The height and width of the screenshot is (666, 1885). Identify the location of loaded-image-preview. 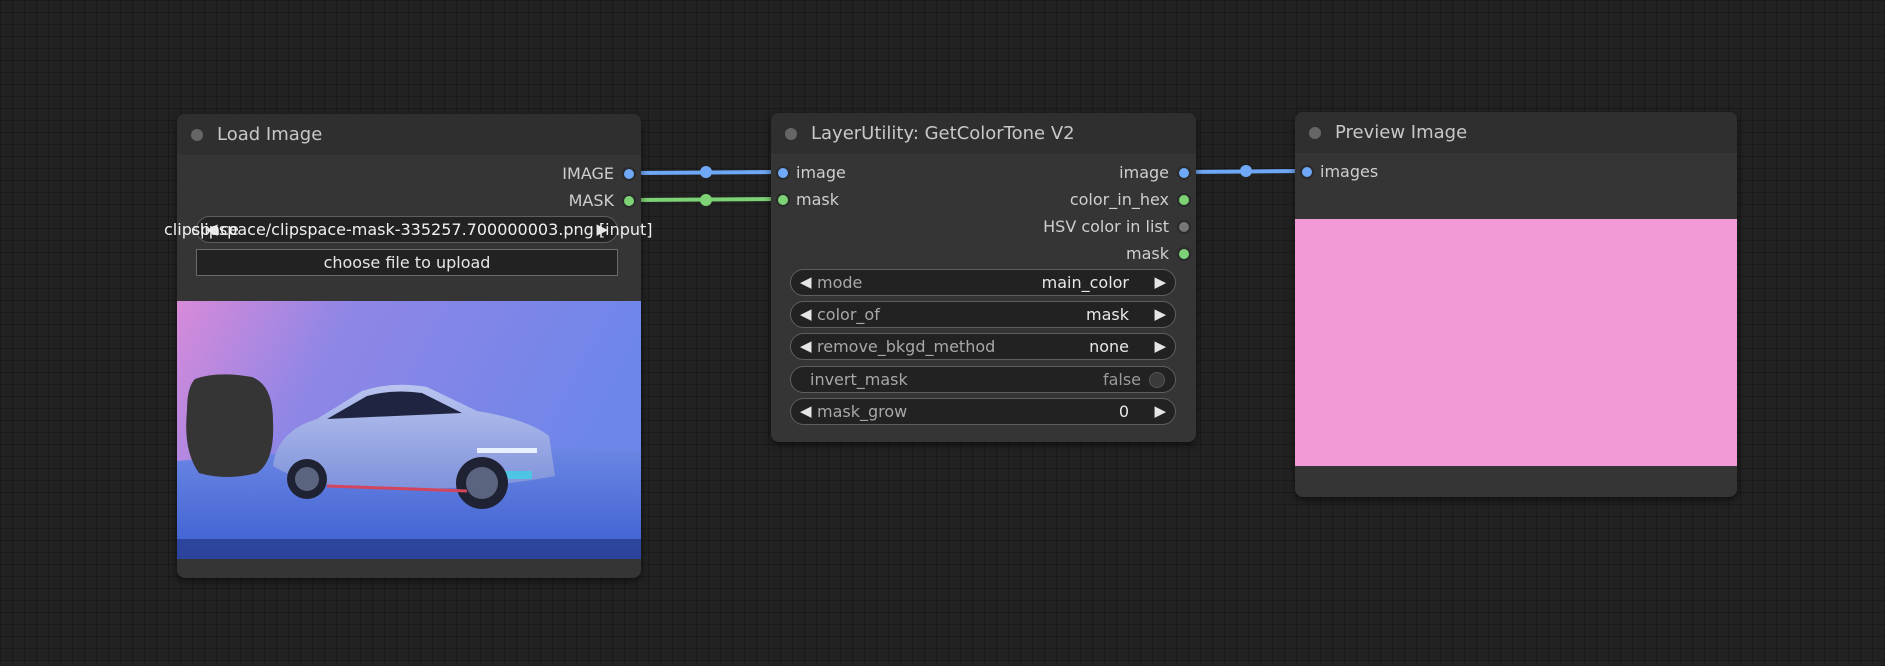
(409, 430).